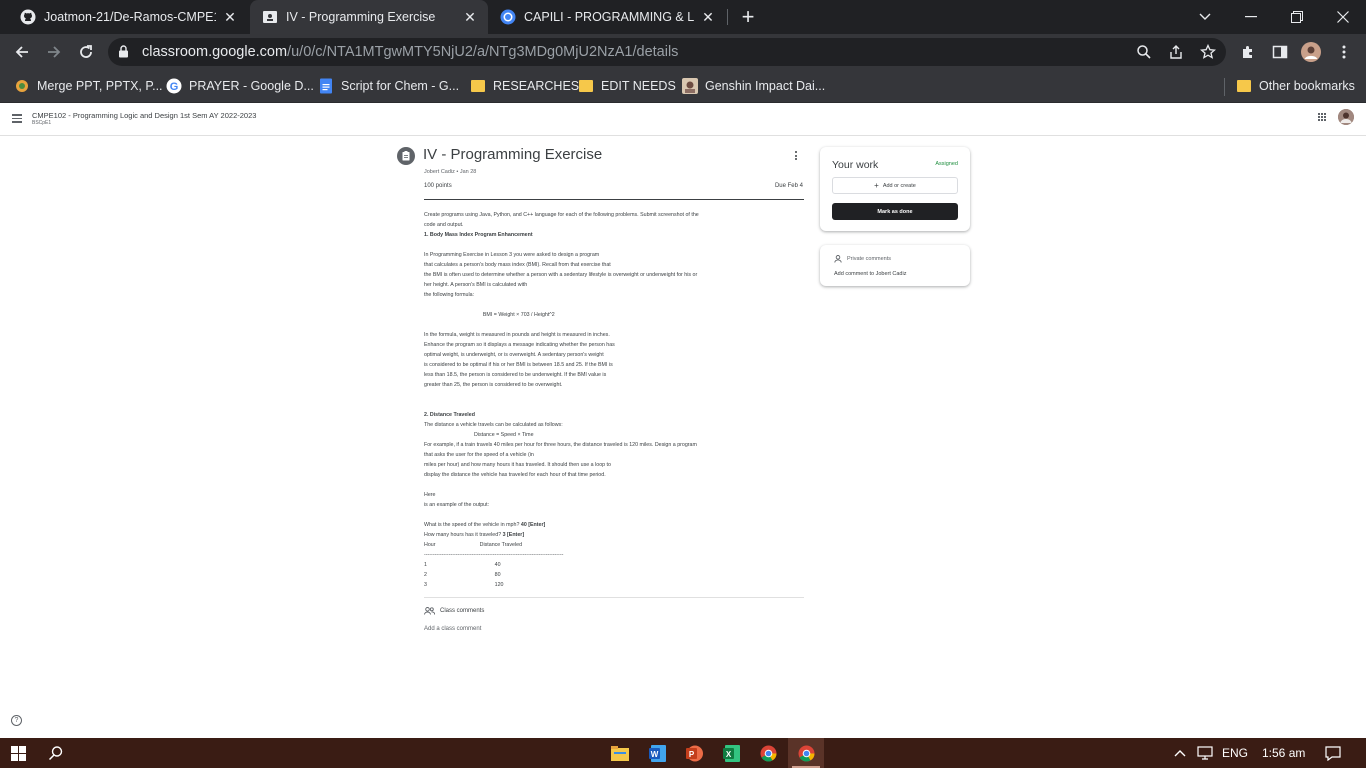  I want to click on network-icon, so click(1205, 753).